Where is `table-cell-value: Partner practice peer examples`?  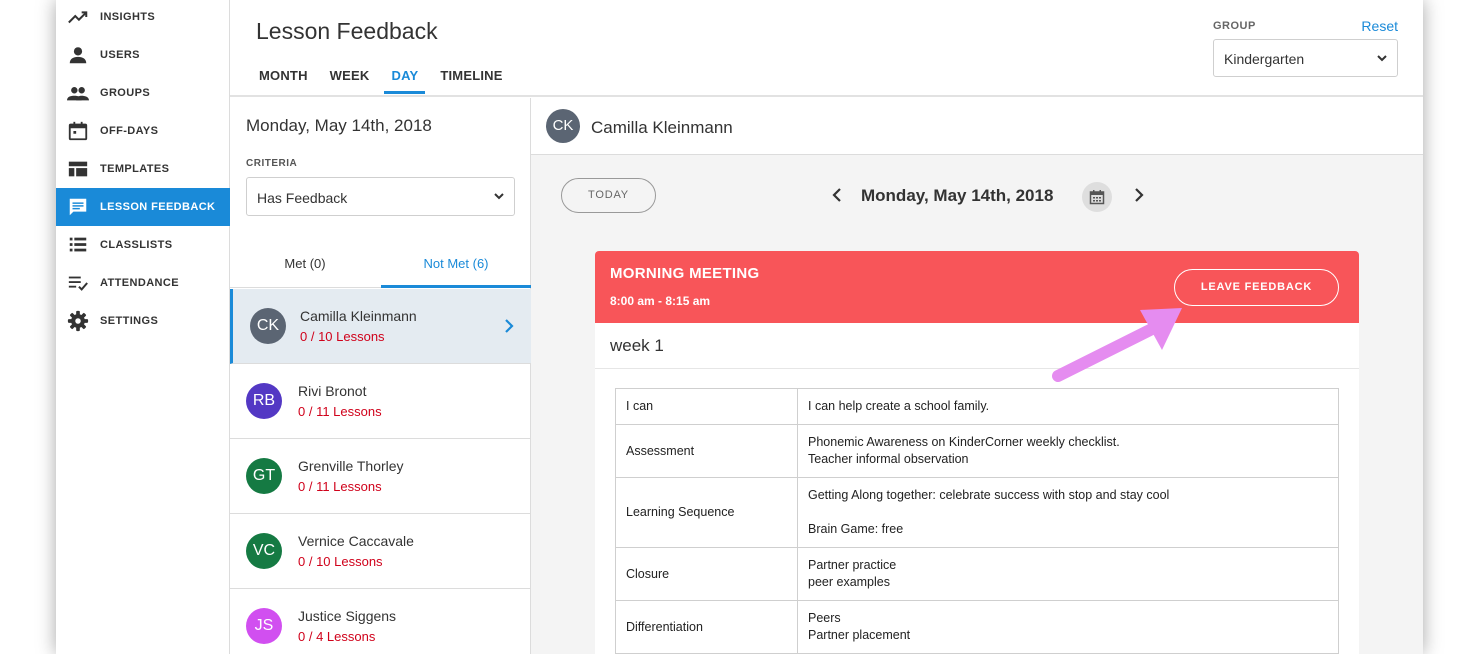
table-cell-value: Partner practice peer examples is located at coordinates (1068, 574).